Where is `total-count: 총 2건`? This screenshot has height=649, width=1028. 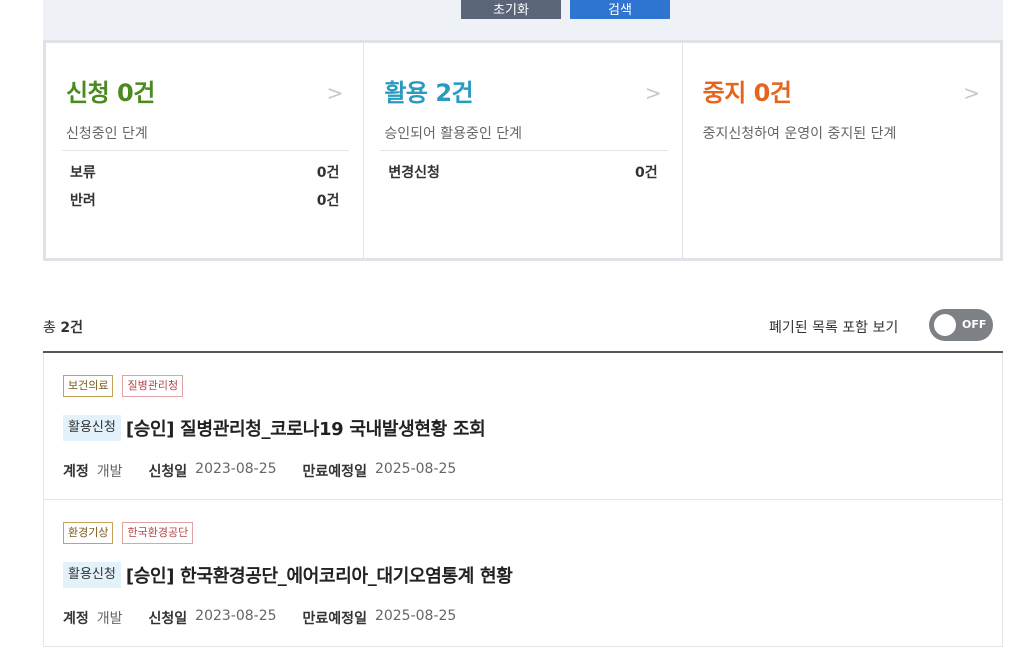
total-count: 총 2건 is located at coordinates (63, 327).